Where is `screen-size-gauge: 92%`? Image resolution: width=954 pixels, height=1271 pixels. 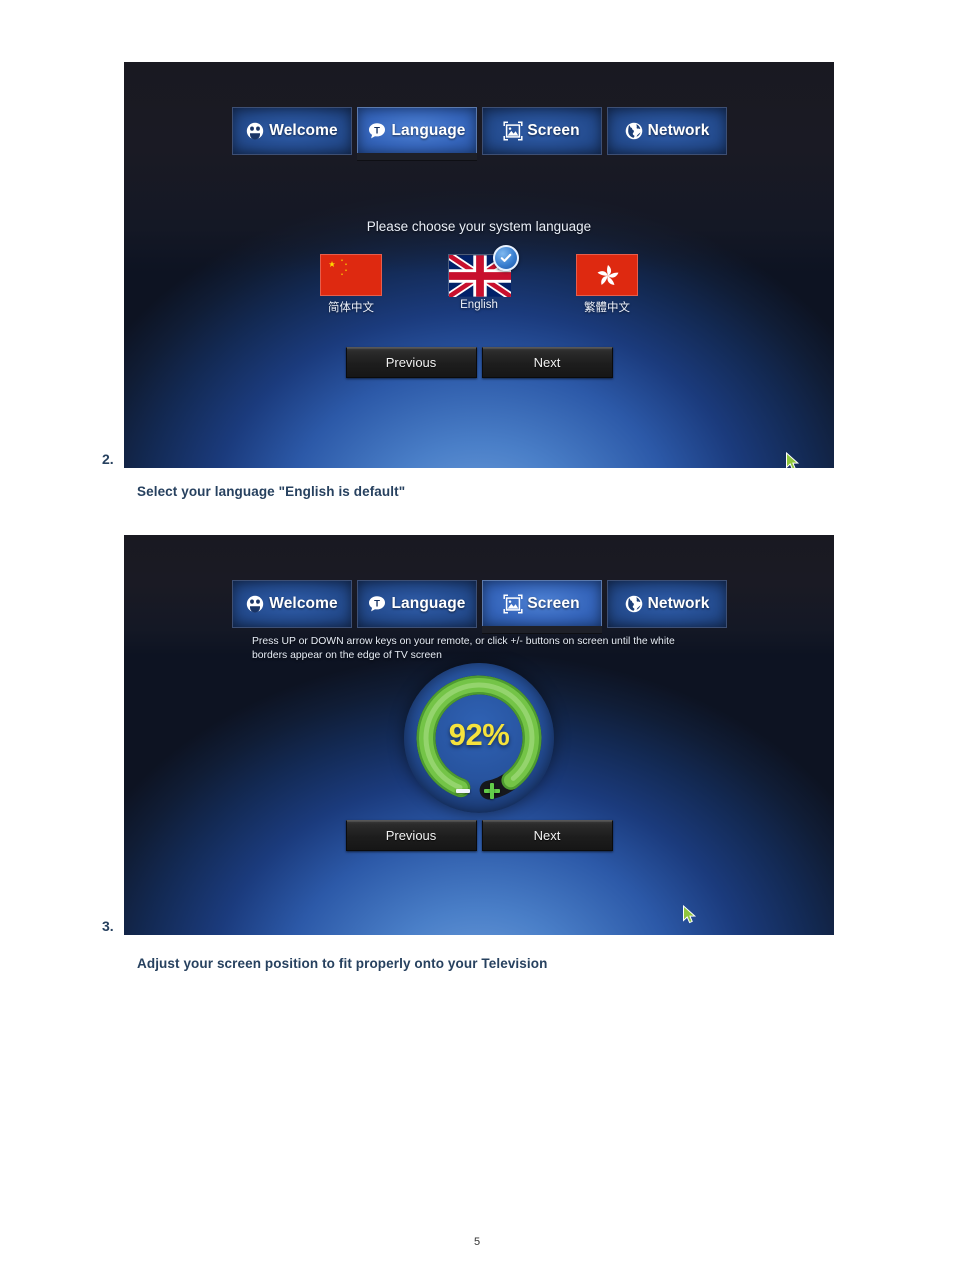 screen-size-gauge: 92% is located at coordinates (479, 738).